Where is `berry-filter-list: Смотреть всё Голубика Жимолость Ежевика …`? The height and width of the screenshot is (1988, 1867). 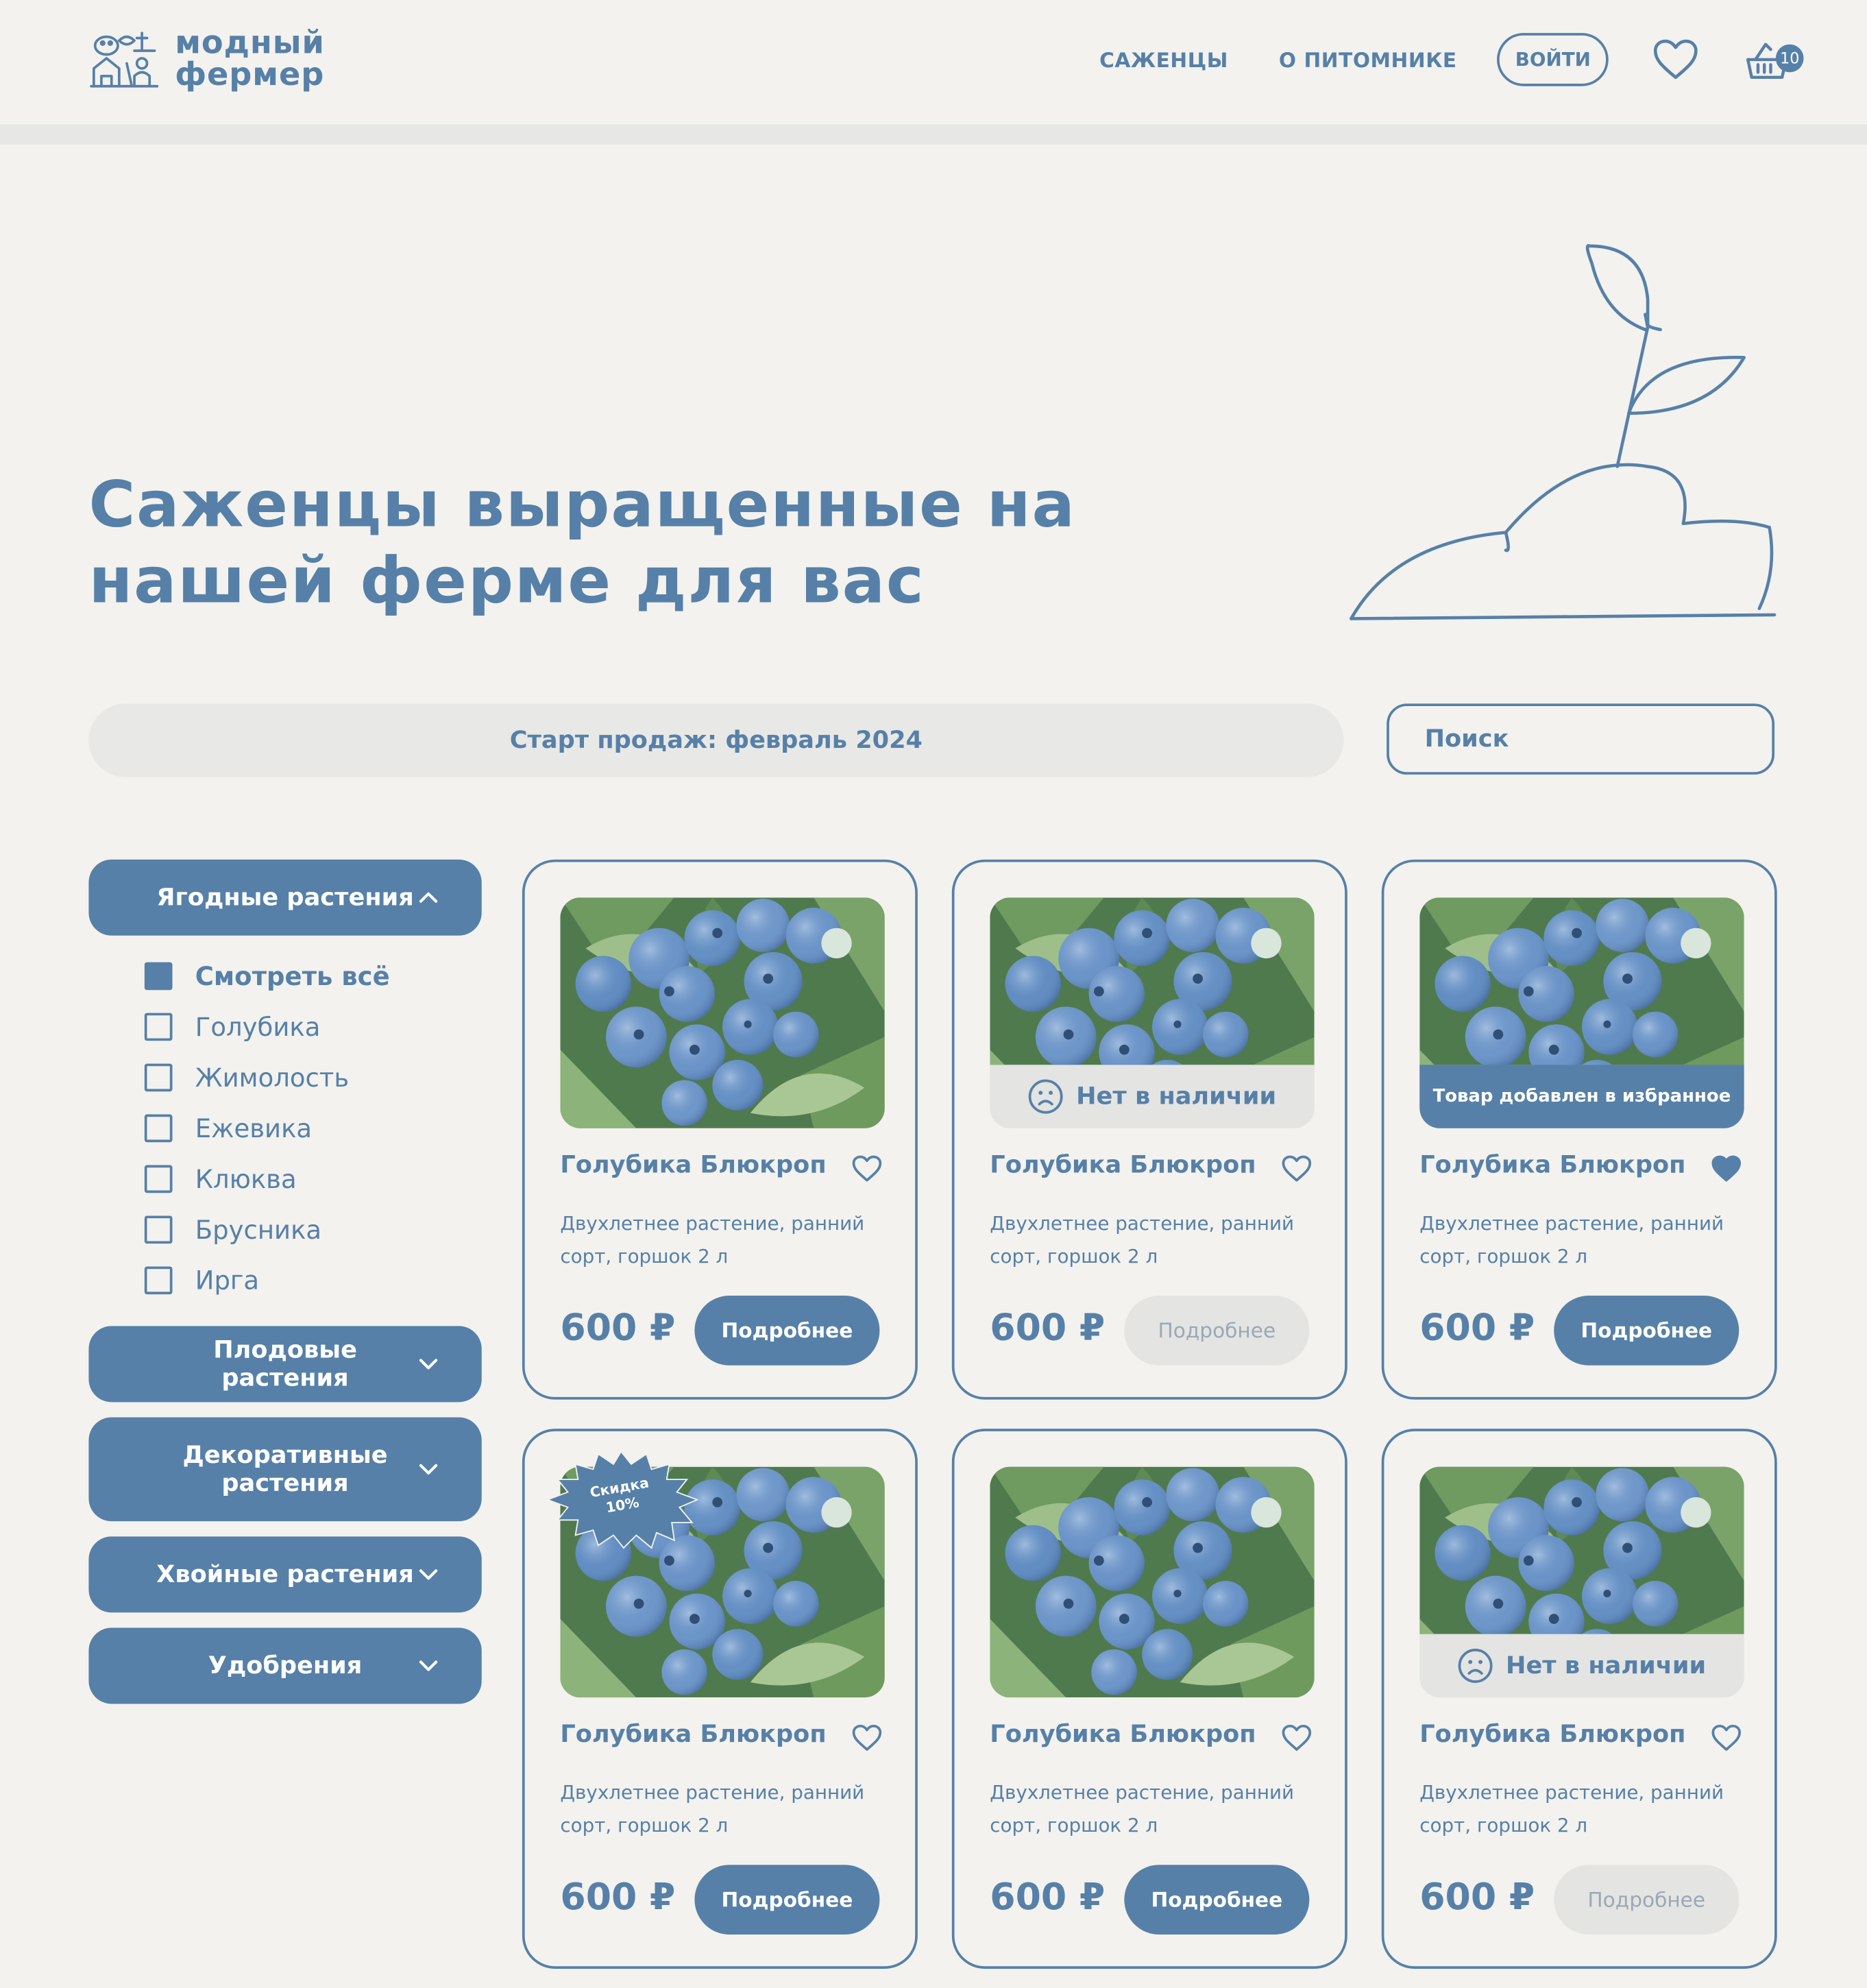 berry-filter-list: Смотреть всё Голубика Жимолость Ежевика … is located at coordinates (313, 1128).